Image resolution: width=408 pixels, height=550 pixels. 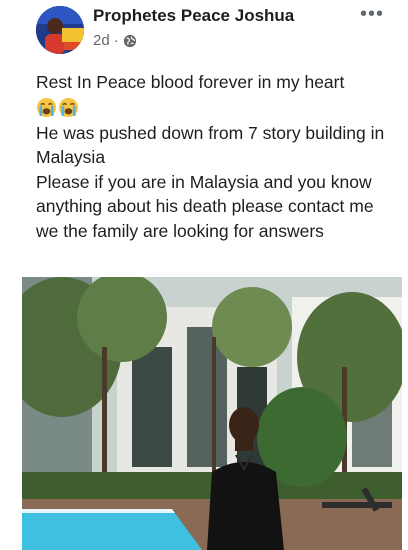 What do you see at coordinates (193, 16) in the screenshot?
I see `author-name: Prophetes Peace Joshua` at bounding box center [193, 16].